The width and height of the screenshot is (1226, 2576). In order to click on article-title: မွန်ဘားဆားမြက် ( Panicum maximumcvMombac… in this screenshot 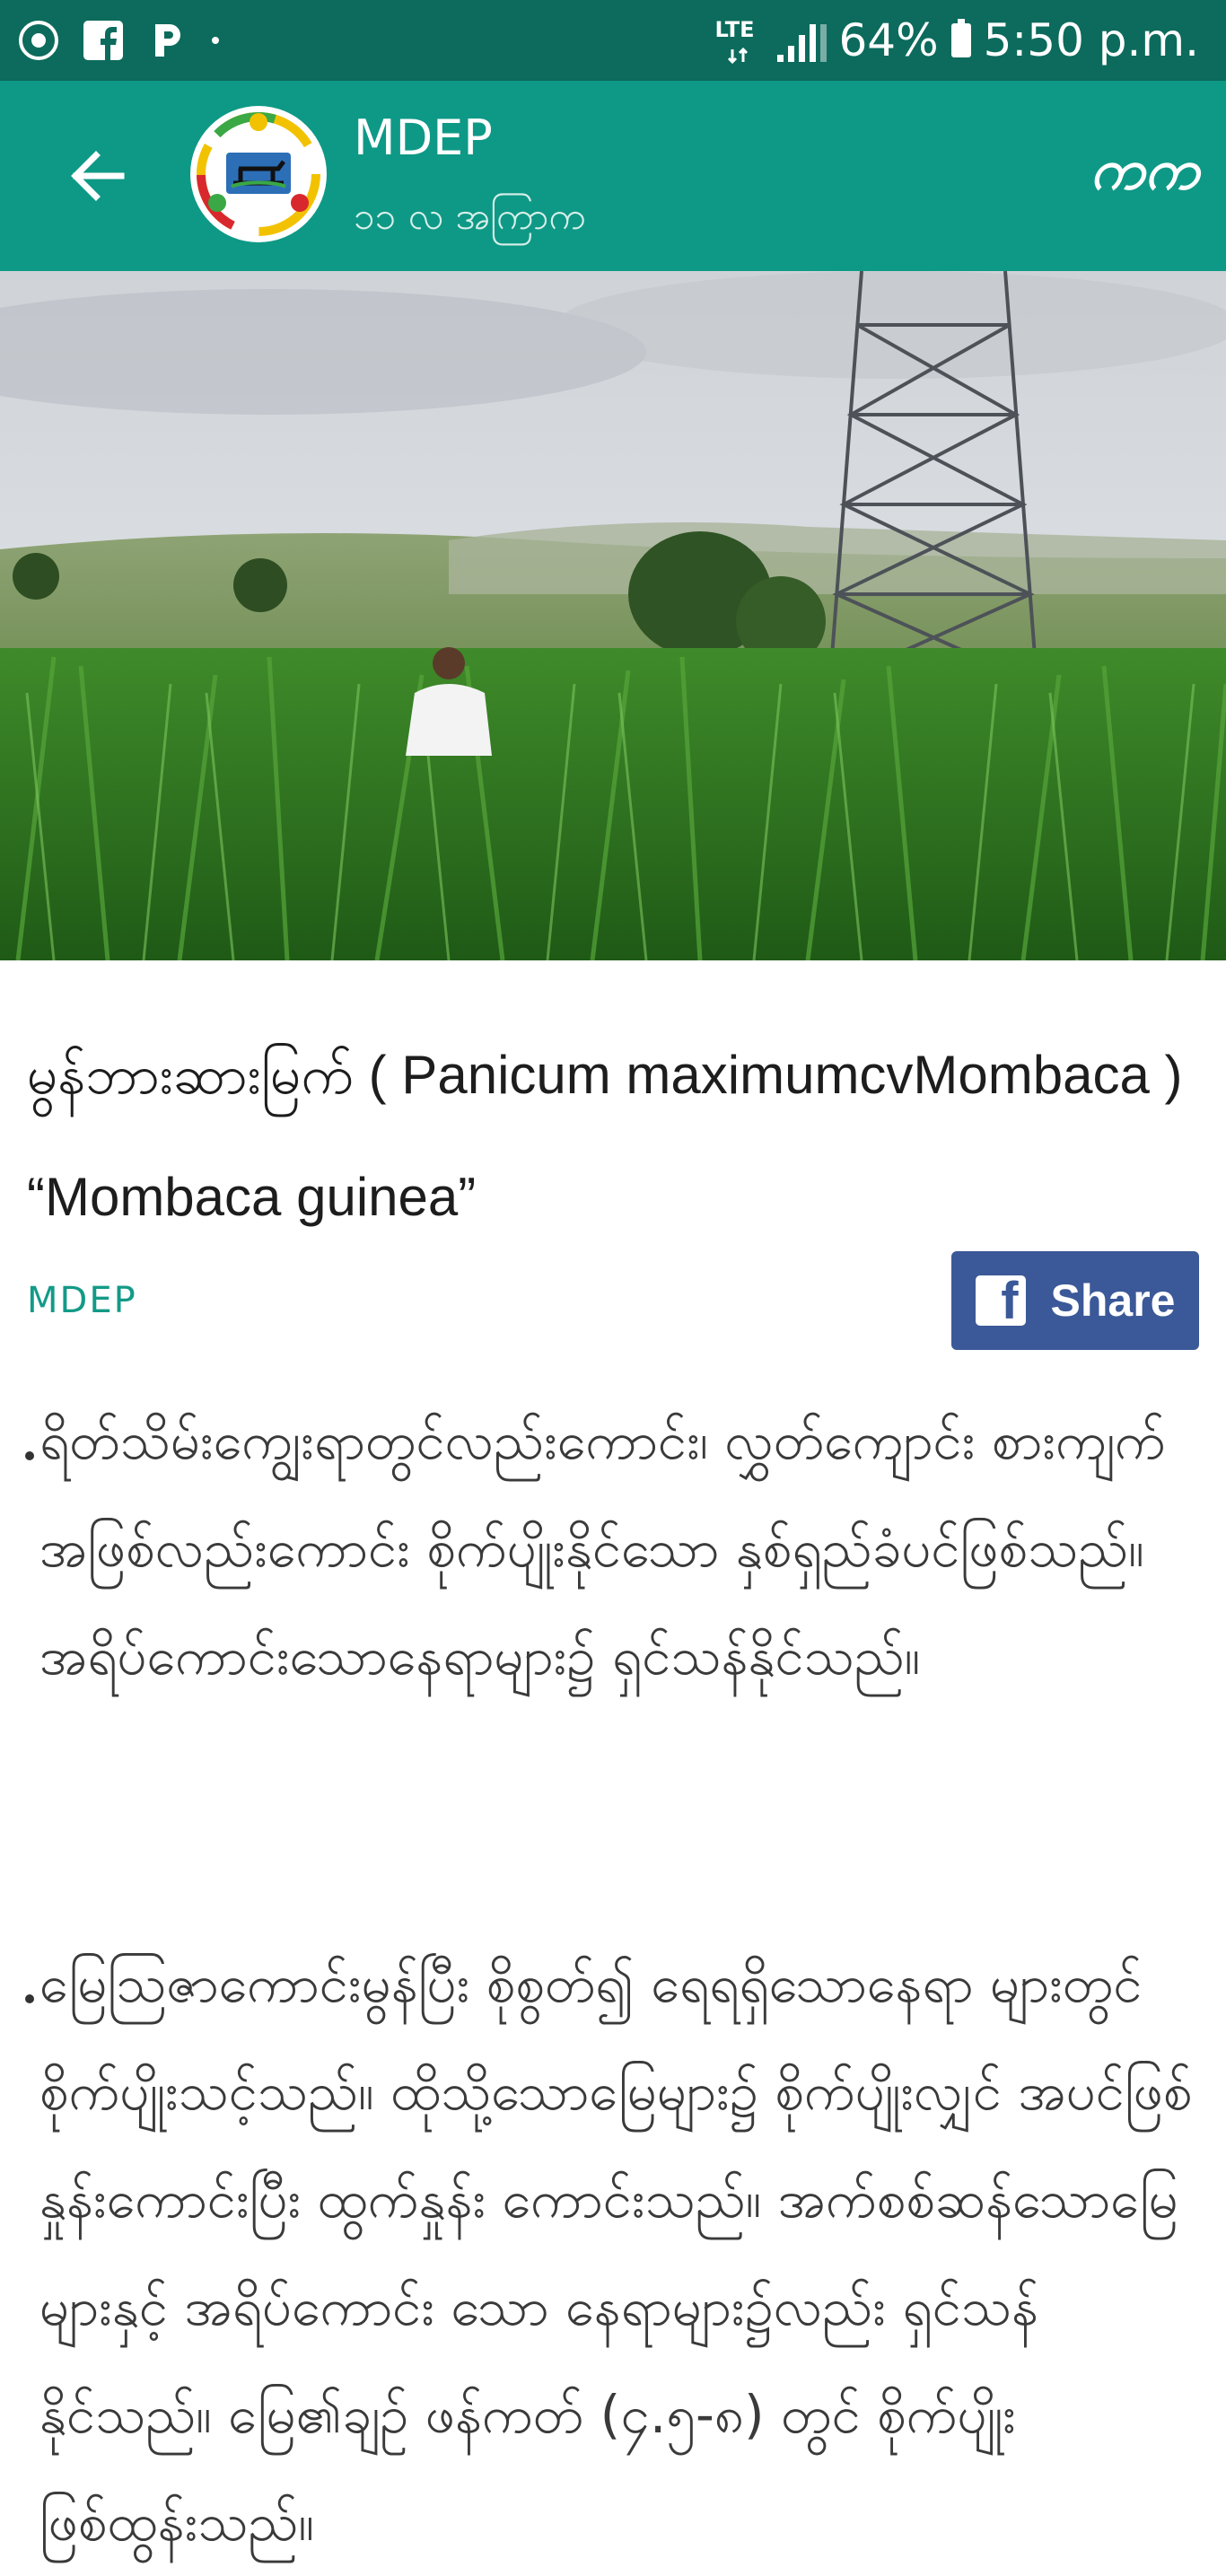, I will do `click(605, 1136)`.